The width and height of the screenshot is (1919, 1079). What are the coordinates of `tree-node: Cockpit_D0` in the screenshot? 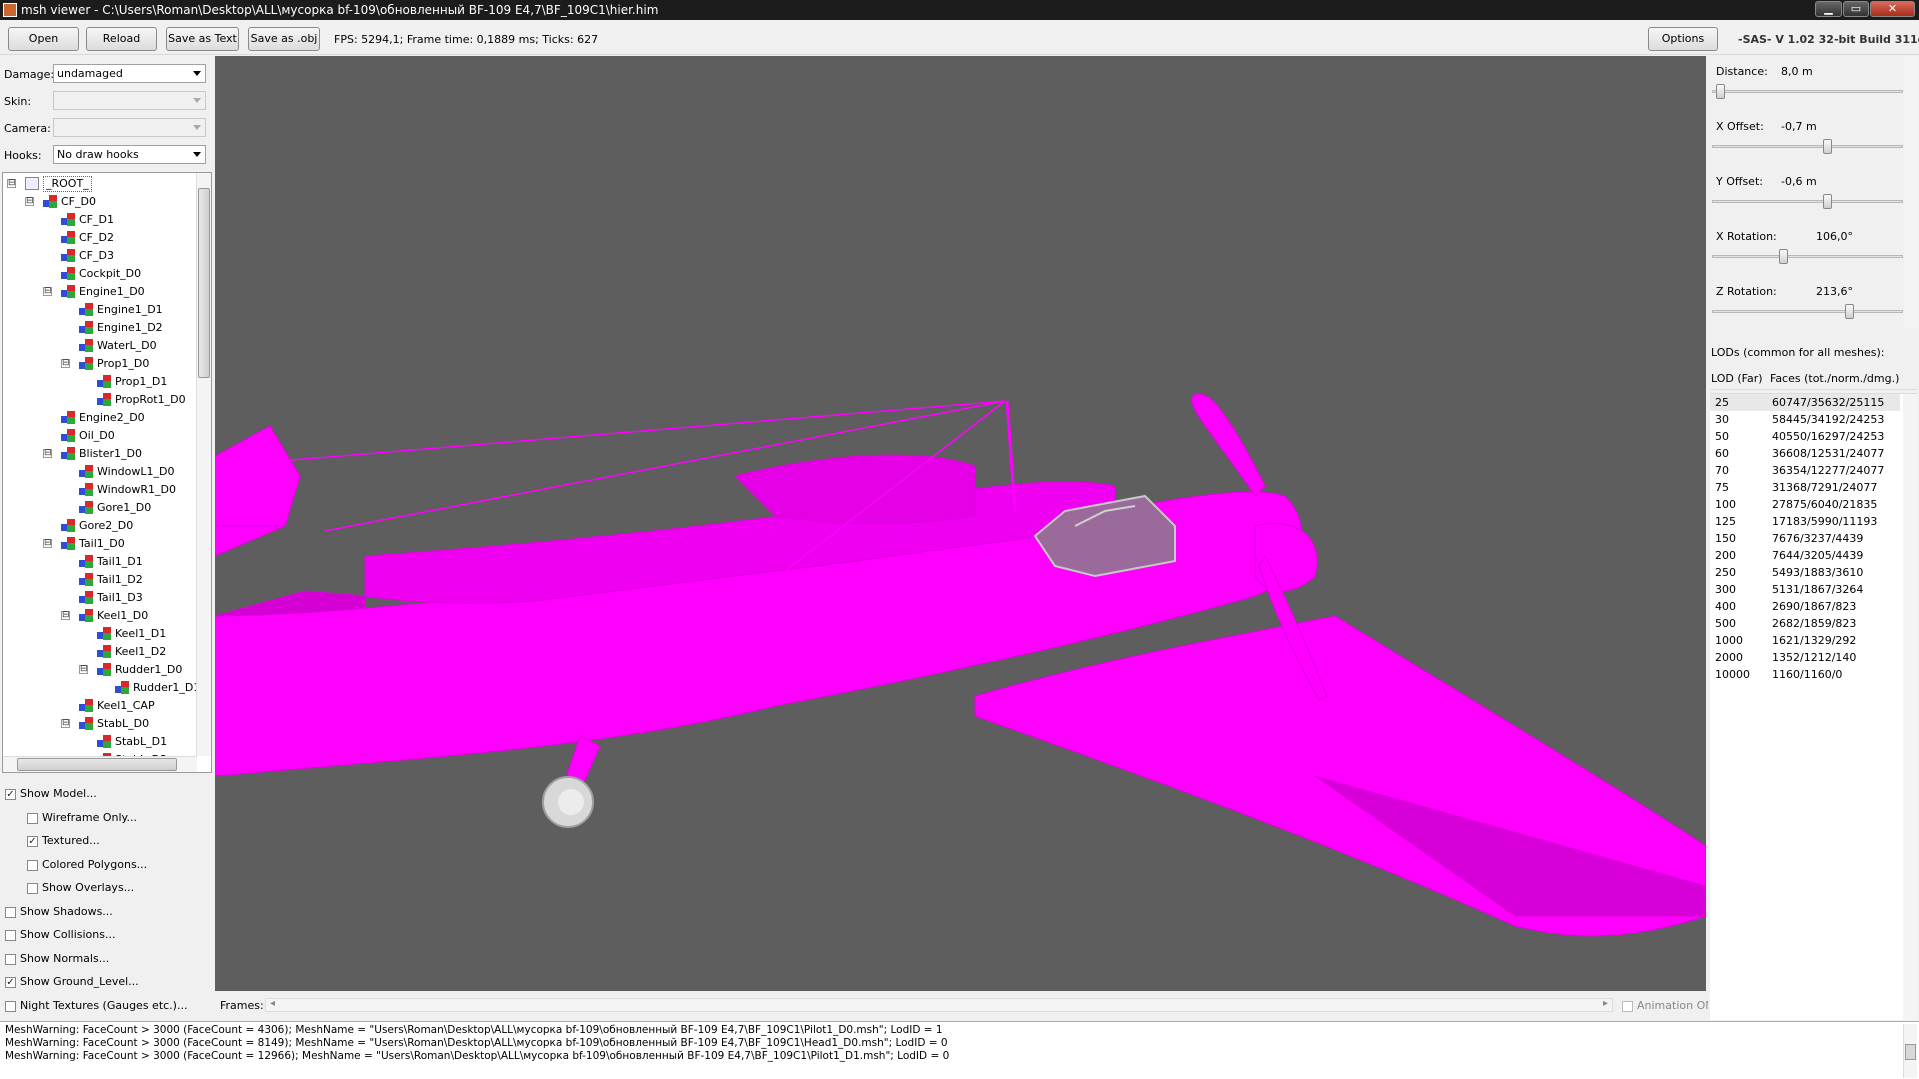 It's located at (98, 273).